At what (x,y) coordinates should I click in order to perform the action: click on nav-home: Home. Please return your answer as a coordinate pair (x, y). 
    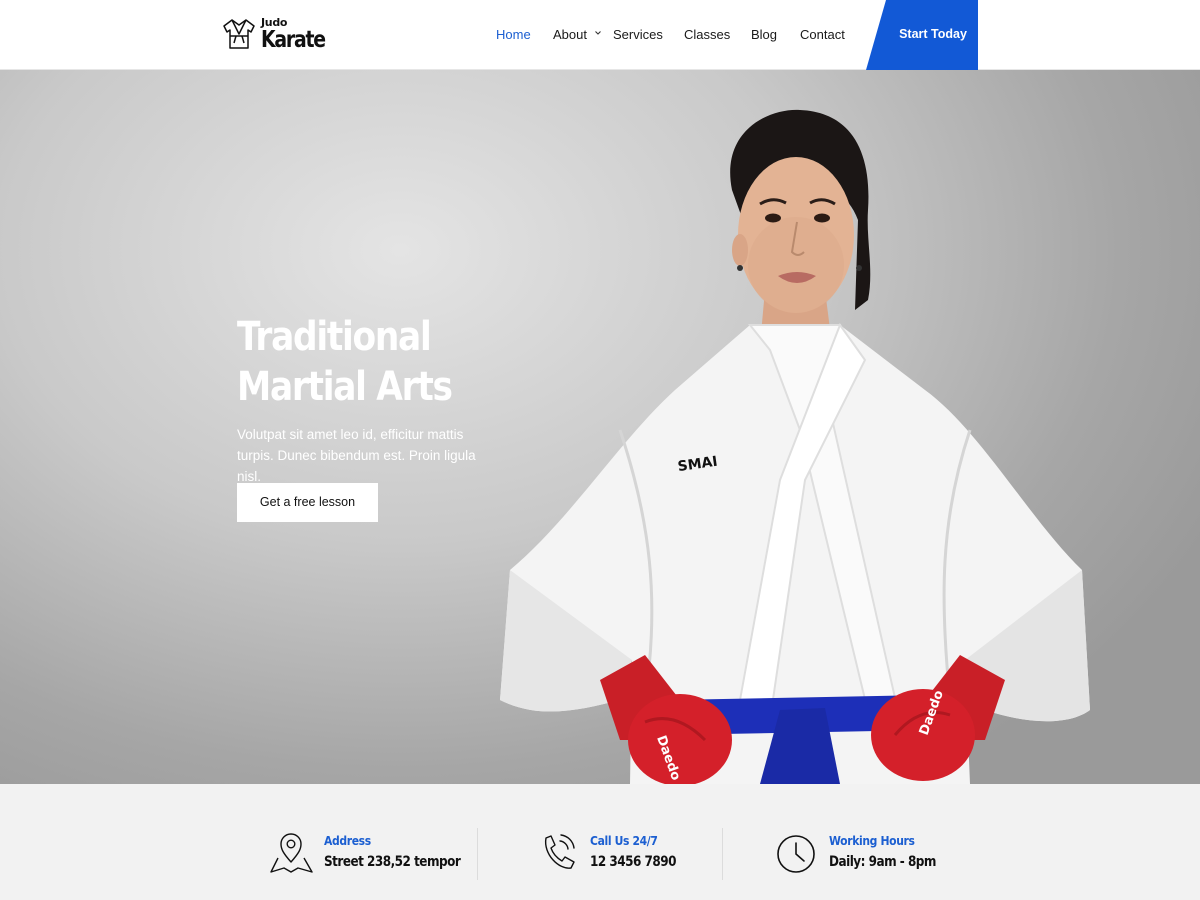
    Looking at the image, I should click on (513, 34).